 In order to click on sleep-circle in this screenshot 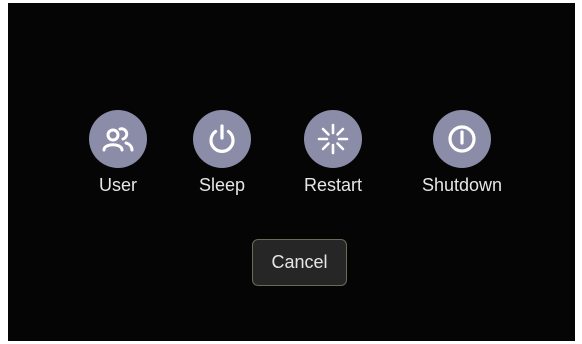, I will do `click(222, 139)`.